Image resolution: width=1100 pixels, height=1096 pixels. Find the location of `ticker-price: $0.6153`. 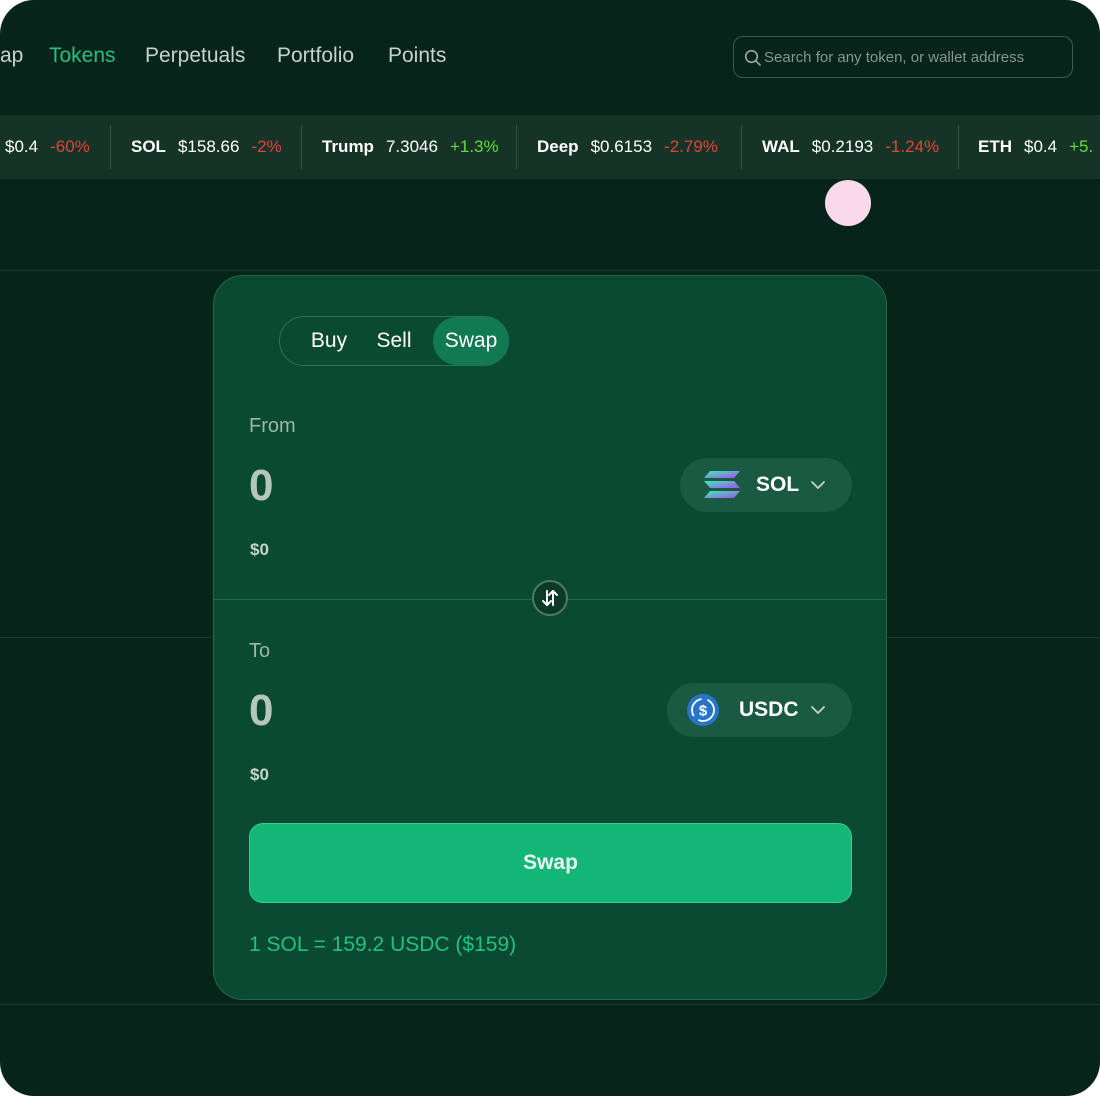

ticker-price: $0.6153 is located at coordinates (621, 146).